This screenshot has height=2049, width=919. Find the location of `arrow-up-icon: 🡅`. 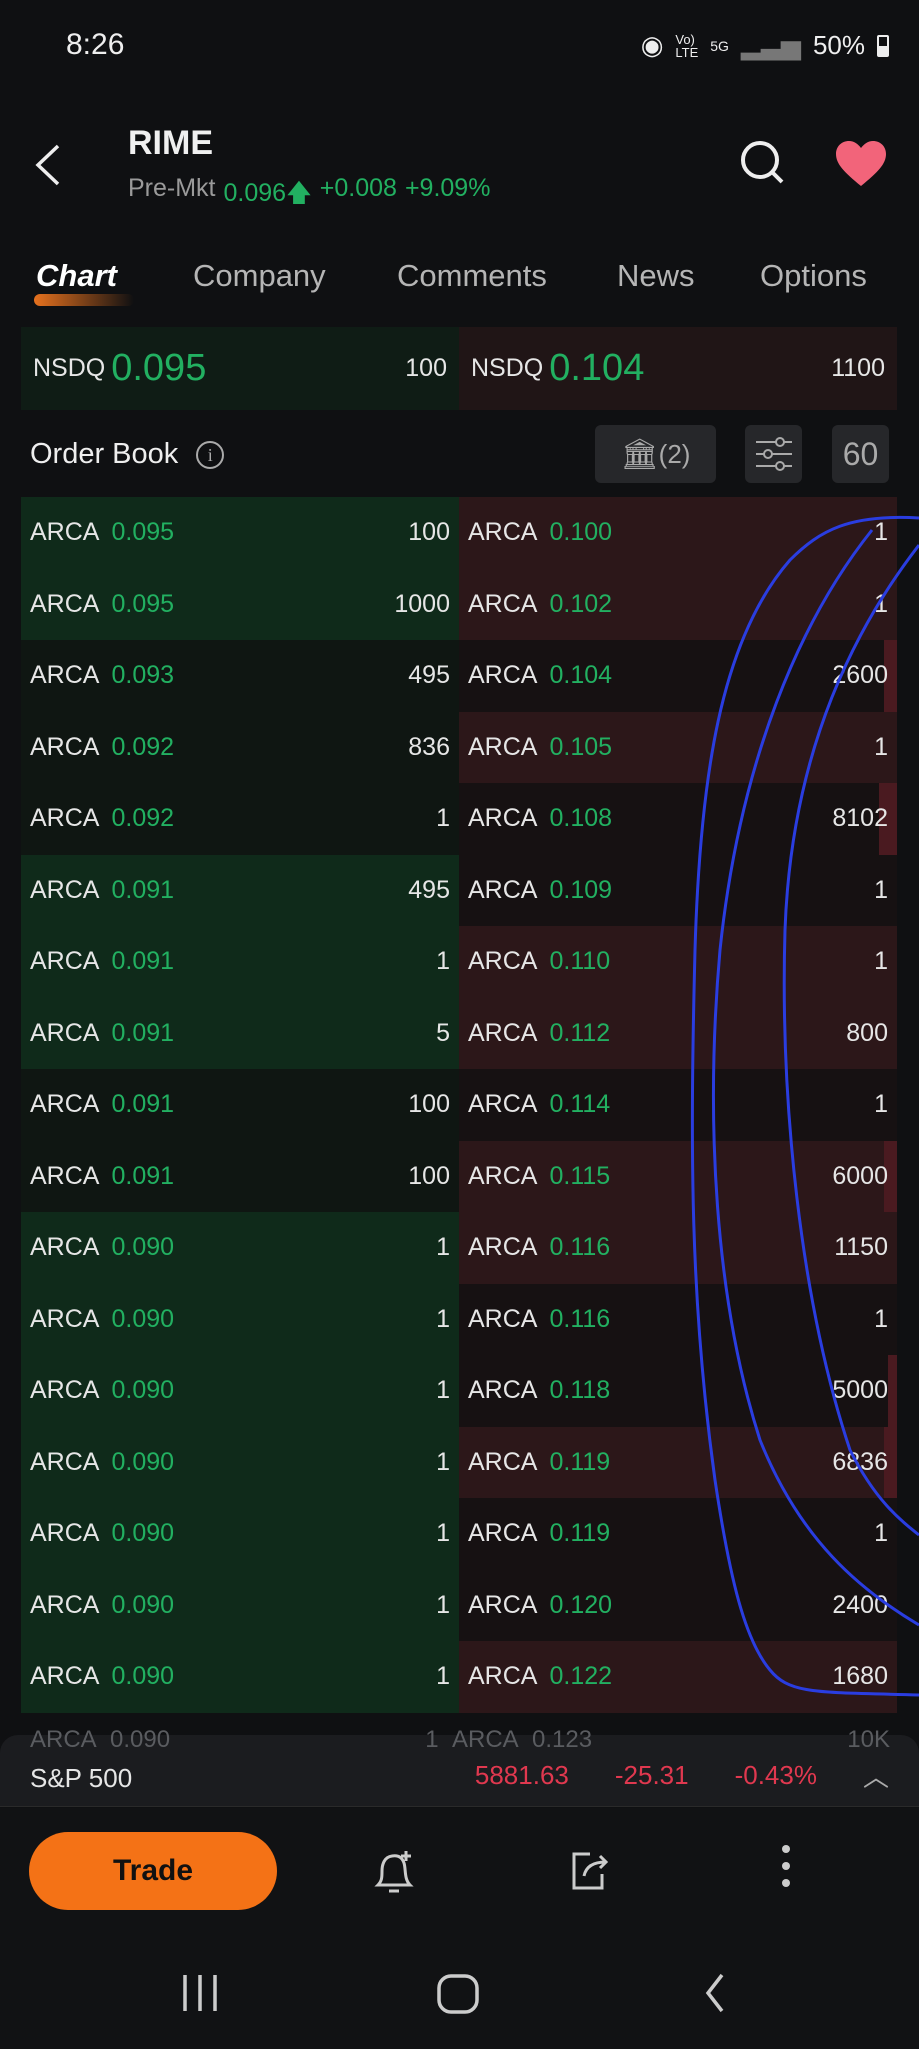

arrow-up-icon: 🡅 is located at coordinates (299, 193).